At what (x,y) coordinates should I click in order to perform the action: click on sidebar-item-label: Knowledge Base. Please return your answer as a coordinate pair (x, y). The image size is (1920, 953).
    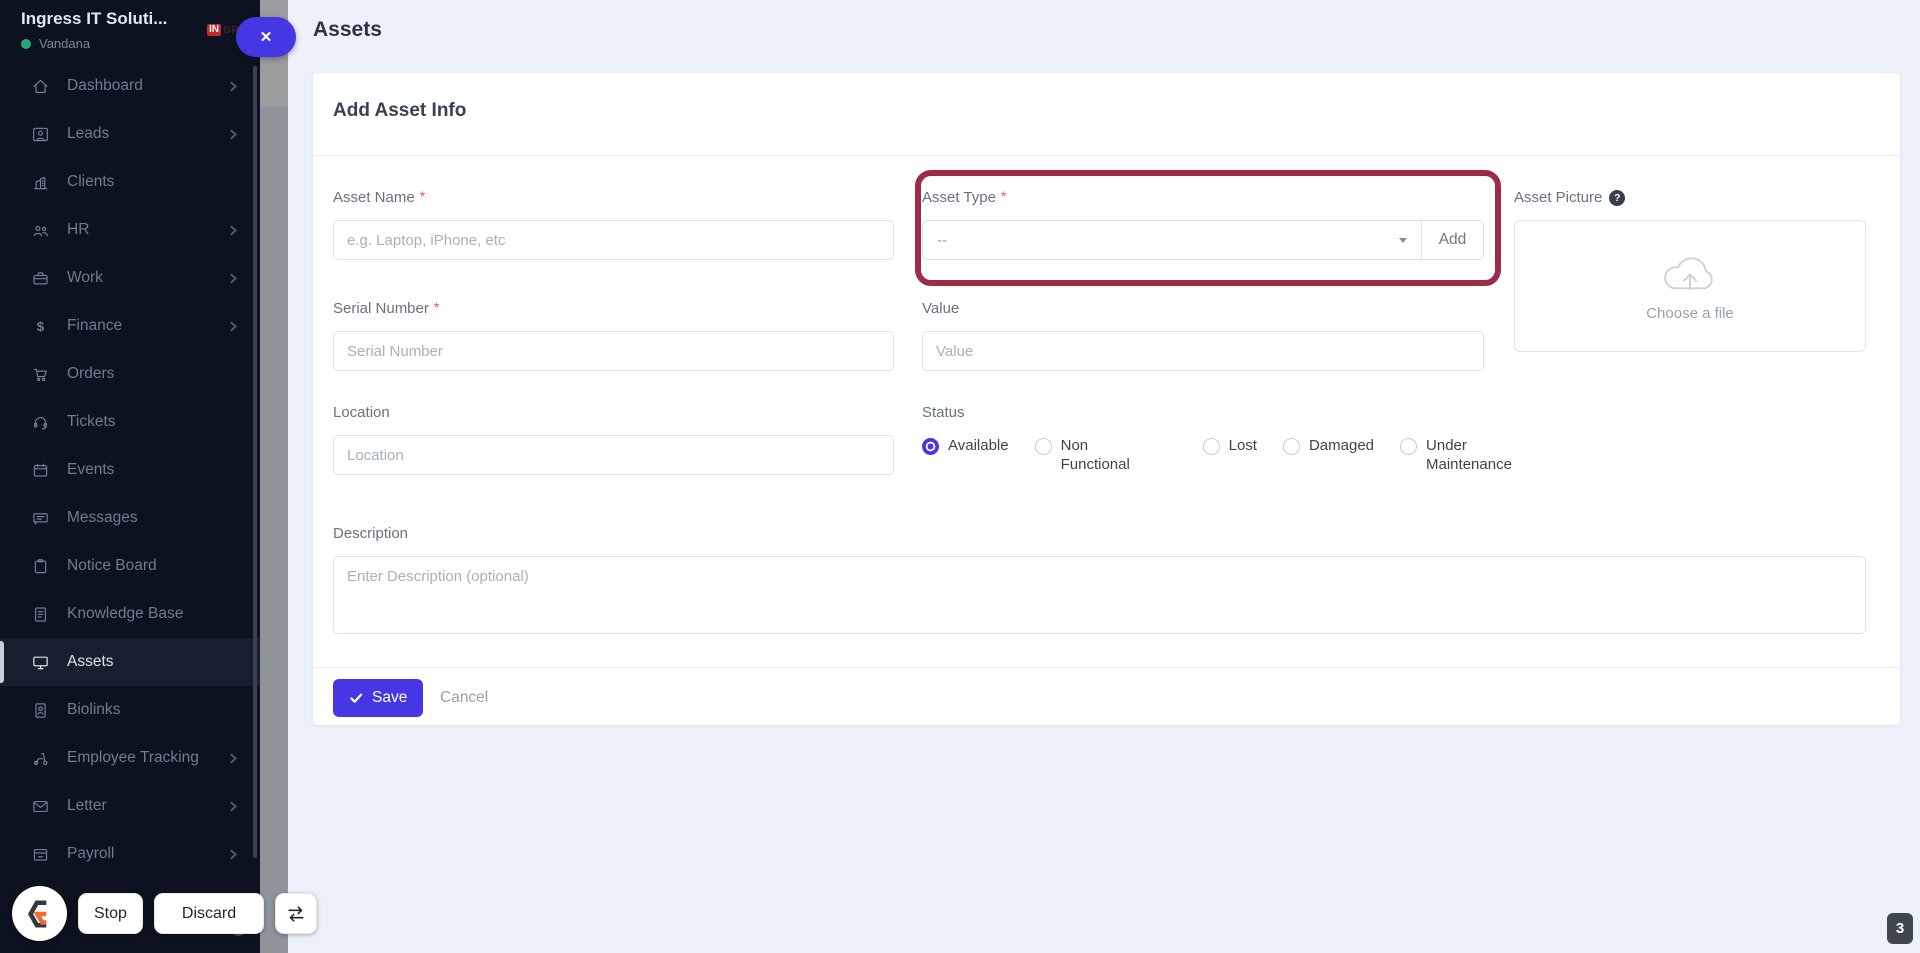
    Looking at the image, I should click on (125, 613).